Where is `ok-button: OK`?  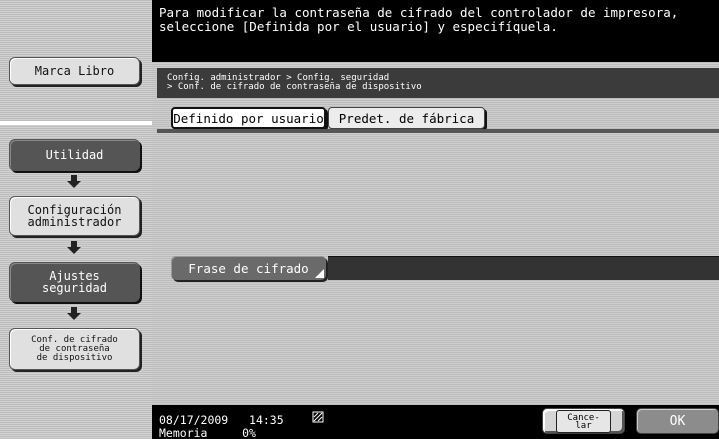
ok-button: OK is located at coordinates (677, 421).